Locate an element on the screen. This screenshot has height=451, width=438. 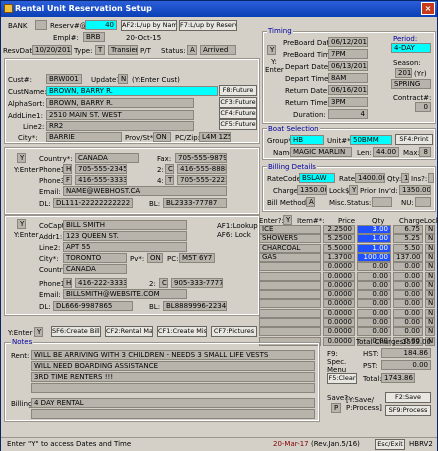
qty-cell: 100.00 is located at coordinates (374, 257).